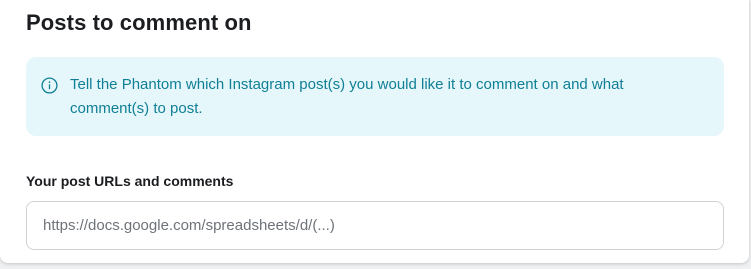 The height and width of the screenshot is (269, 751). What do you see at coordinates (130, 181) in the screenshot?
I see `post-urls-label: Your post URLs and comments` at bounding box center [130, 181].